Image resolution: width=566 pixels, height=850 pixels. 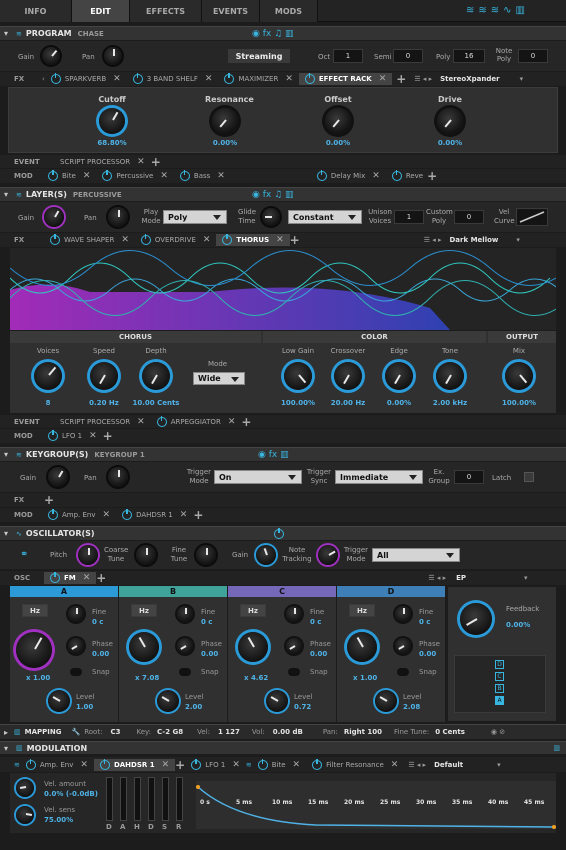 I want to click on latch-checkbox, so click(x=529, y=477).